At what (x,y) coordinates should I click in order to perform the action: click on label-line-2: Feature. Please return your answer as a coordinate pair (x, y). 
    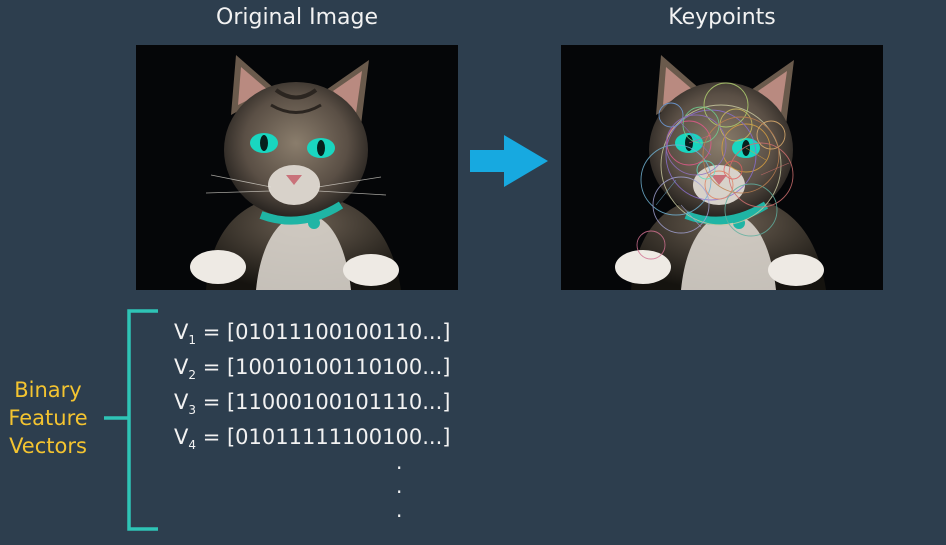
    Looking at the image, I should click on (48, 418).